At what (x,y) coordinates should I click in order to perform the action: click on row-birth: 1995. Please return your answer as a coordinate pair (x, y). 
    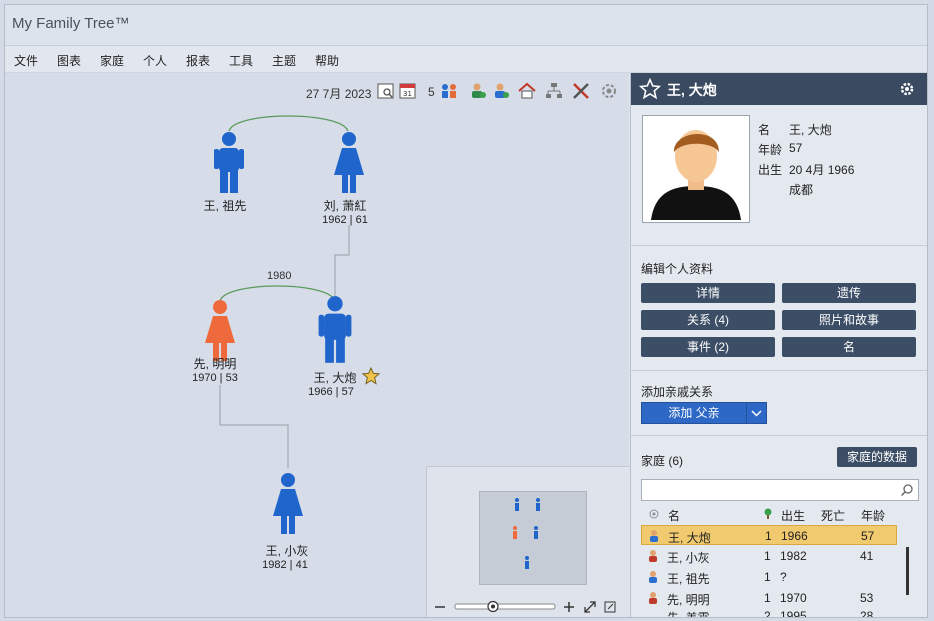
    Looking at the image, I should click on (793, 613).